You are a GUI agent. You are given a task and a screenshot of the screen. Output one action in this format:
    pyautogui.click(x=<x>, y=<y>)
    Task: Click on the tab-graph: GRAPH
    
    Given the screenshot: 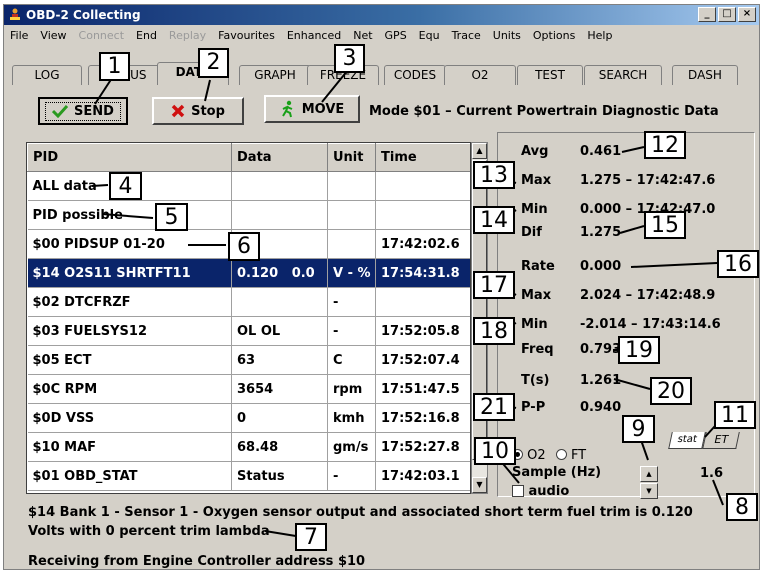 What is the action you would take?
    pyautogui.click(x=275, y=75)
    